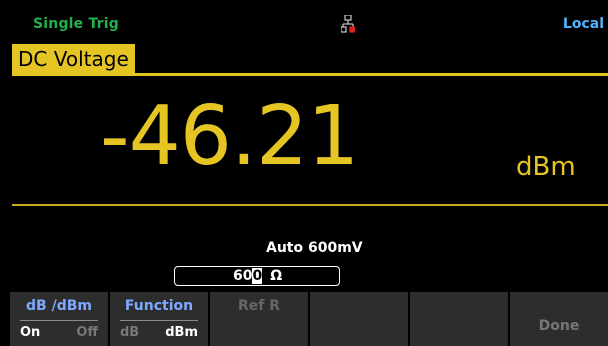 The height and width of the screenshot is (346, 608). Describe the element at coordinates (310, 74) in the screenshot. I see `function-underline` at that location.